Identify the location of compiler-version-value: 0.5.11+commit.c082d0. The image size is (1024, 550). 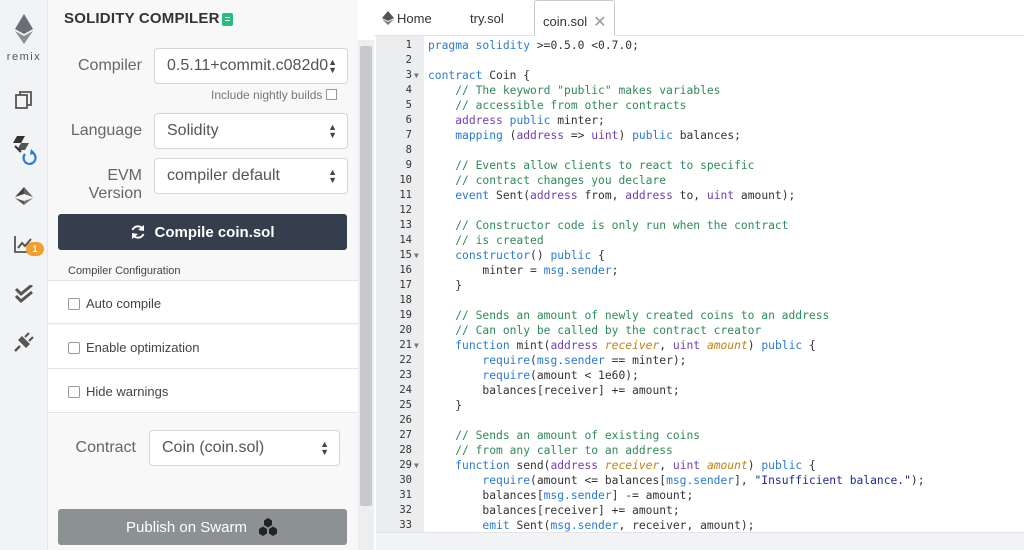
(248, 65).